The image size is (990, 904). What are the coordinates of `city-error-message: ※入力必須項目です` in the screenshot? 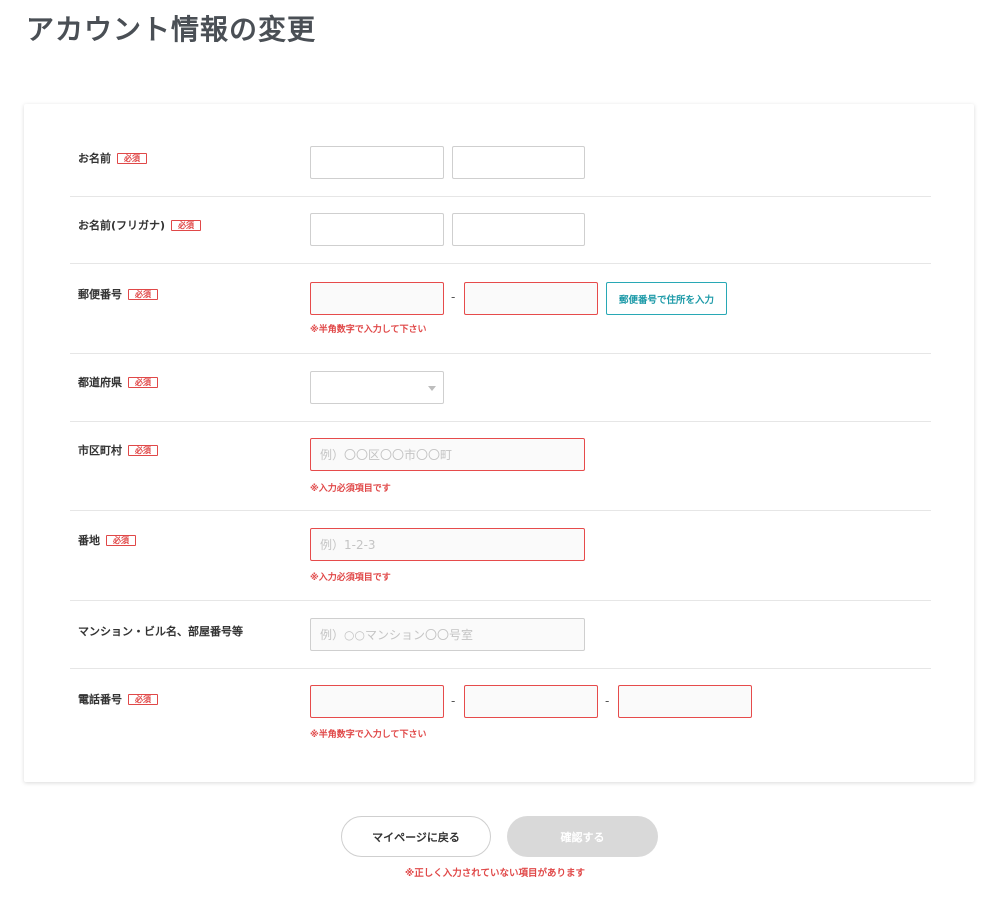 It's located at (350, 489).